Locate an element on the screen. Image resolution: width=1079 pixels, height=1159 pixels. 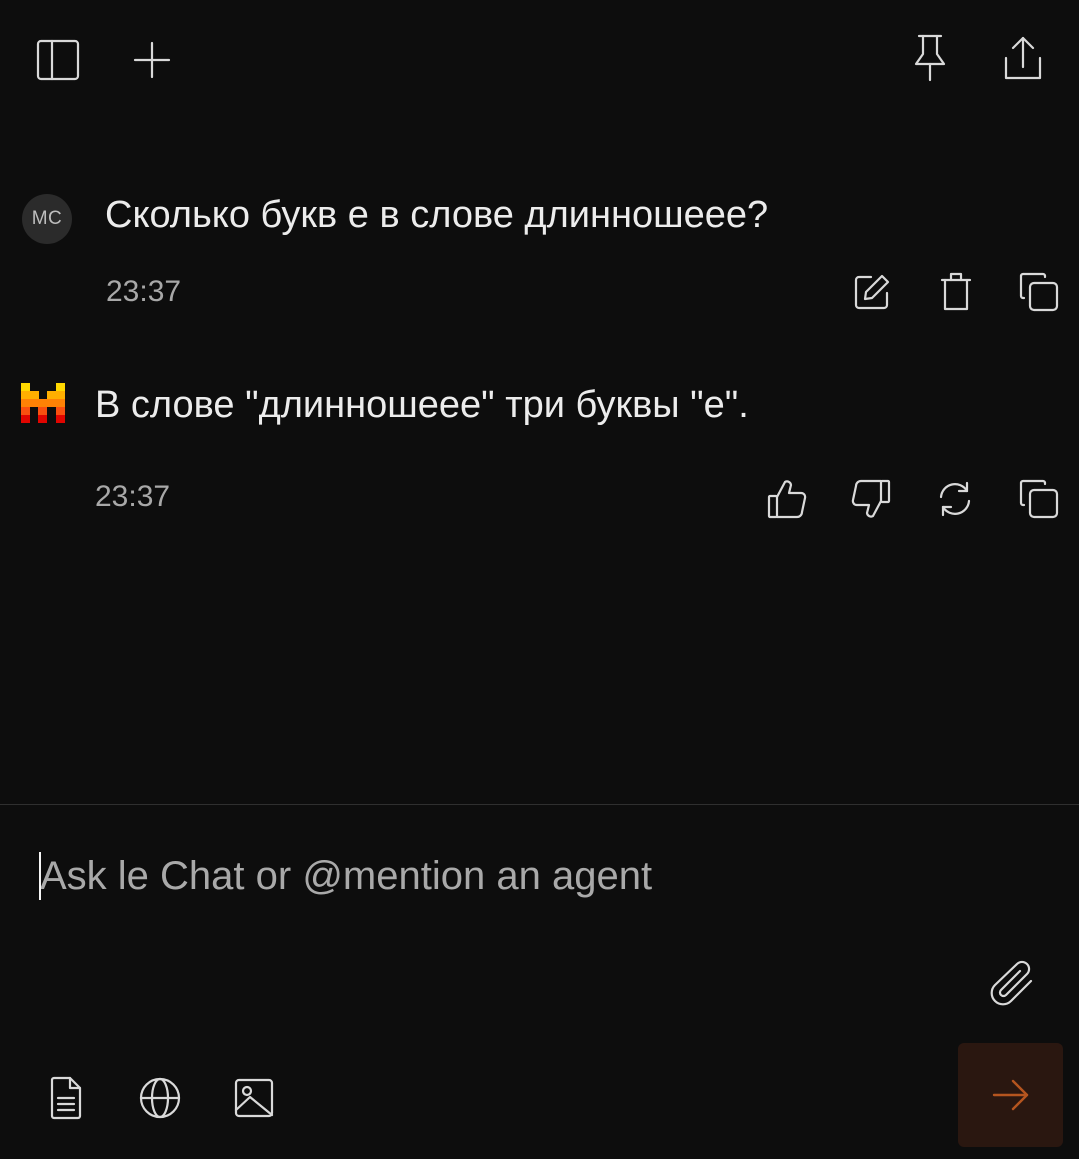
user-message-text: Сколько букв е в слове длинношеее? is located at coordinates (437, 215).